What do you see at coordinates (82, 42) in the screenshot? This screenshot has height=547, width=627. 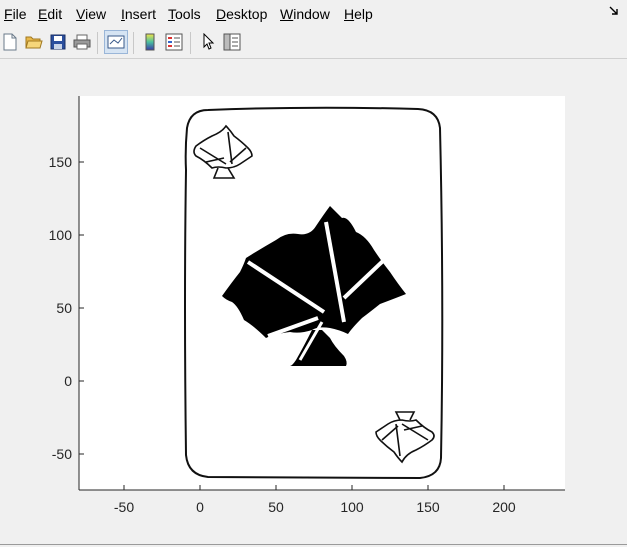 I see `print-icon` at bounding box center [82, 42].